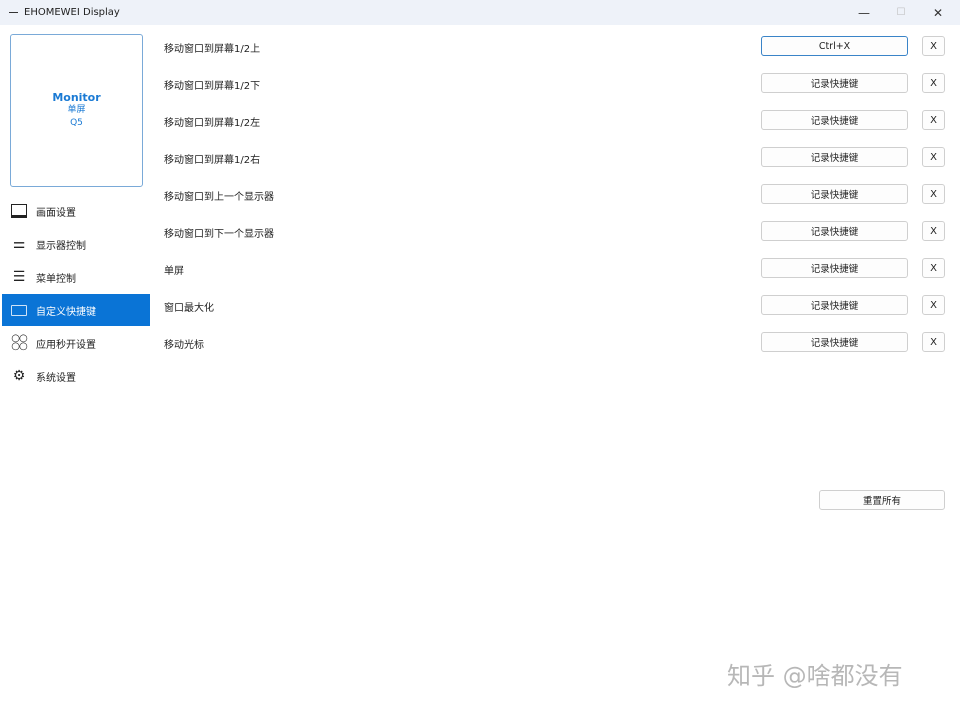 Image resolution: width=960 pixels, height=711 pixels. I want to click on sidebar-item-display-control: ⚌ 显示器控制, so click(76, 244).